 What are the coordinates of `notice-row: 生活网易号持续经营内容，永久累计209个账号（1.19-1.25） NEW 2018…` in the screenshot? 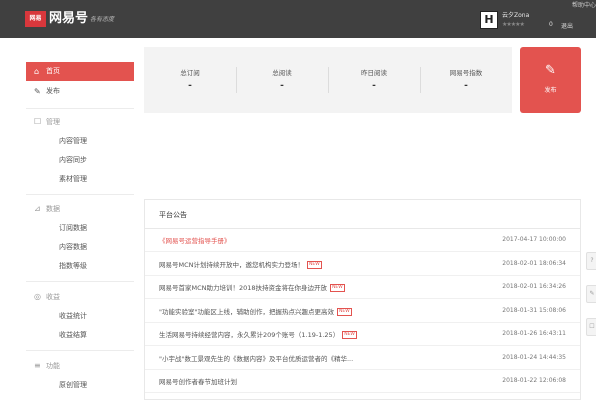 It's located at (362, 334).